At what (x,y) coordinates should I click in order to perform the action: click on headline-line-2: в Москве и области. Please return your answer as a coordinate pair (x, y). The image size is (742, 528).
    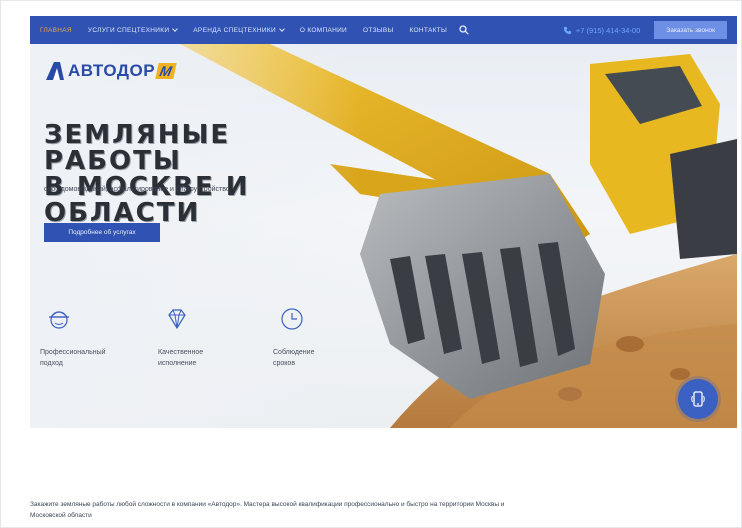
    Looking at the image, I should click on (147, 200).